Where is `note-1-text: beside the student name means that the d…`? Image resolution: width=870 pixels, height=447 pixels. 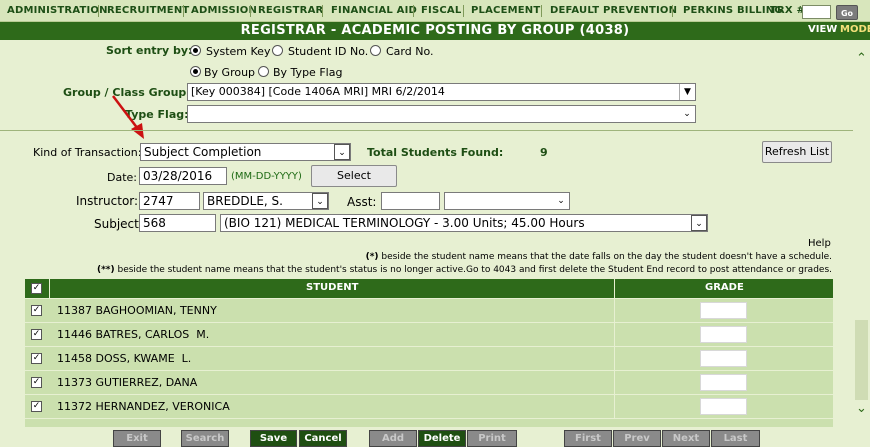
note-1-text: beside the student name means that the d… is located at coordinates (605, 257).